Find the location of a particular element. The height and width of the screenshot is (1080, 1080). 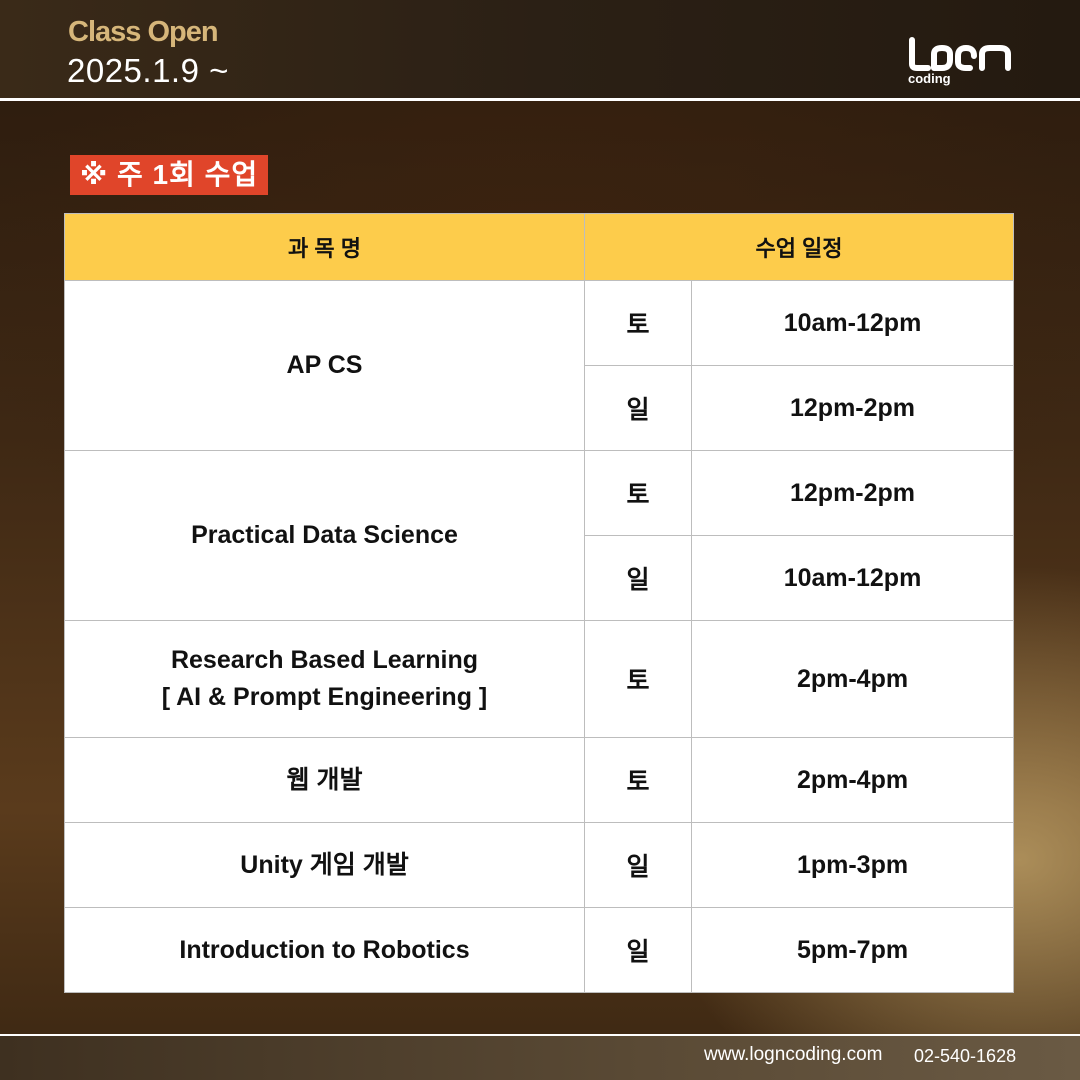

logo-mark: coding is located at coordinates (959, 61).